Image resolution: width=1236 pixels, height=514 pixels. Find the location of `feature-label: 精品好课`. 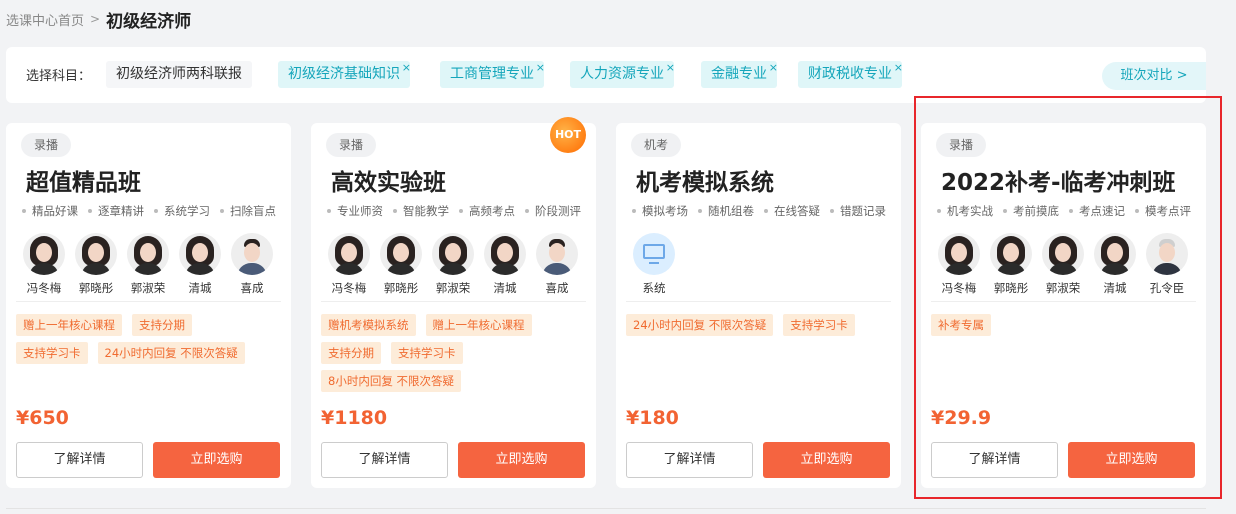

feature-label: 精品好课 is located at coordinates (55, 211).